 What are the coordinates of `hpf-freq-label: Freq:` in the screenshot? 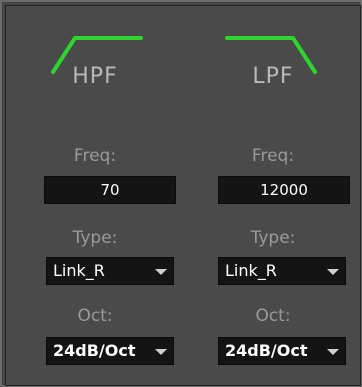 It's located at (95, 156).